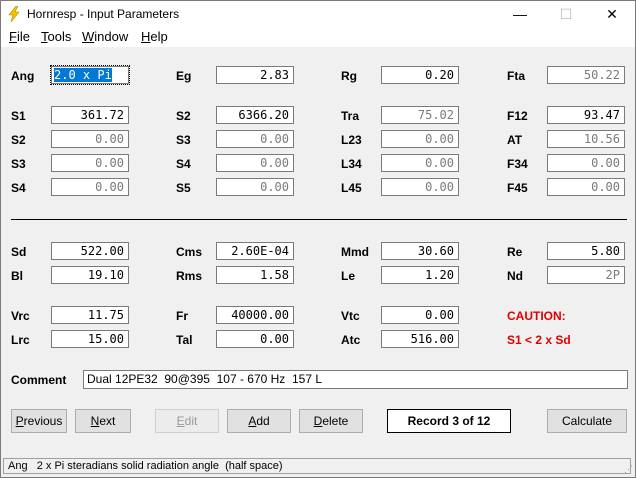  What do you see at coordinates (39, 421) in the screenshot?
I see `previous-button: Previous` at bounding box center [39, 421].